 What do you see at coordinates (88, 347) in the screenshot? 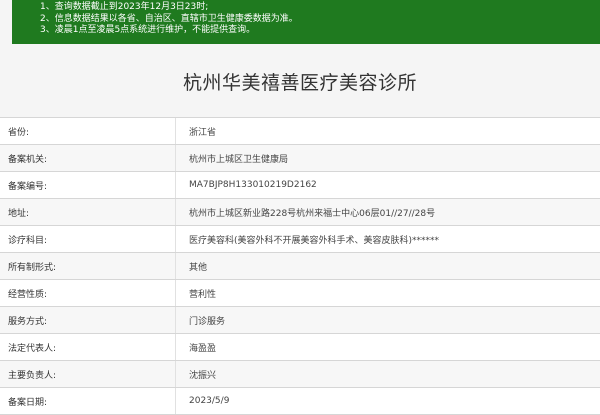
I see `field-label: 法定代表人:` at bounding box center [88, 347].